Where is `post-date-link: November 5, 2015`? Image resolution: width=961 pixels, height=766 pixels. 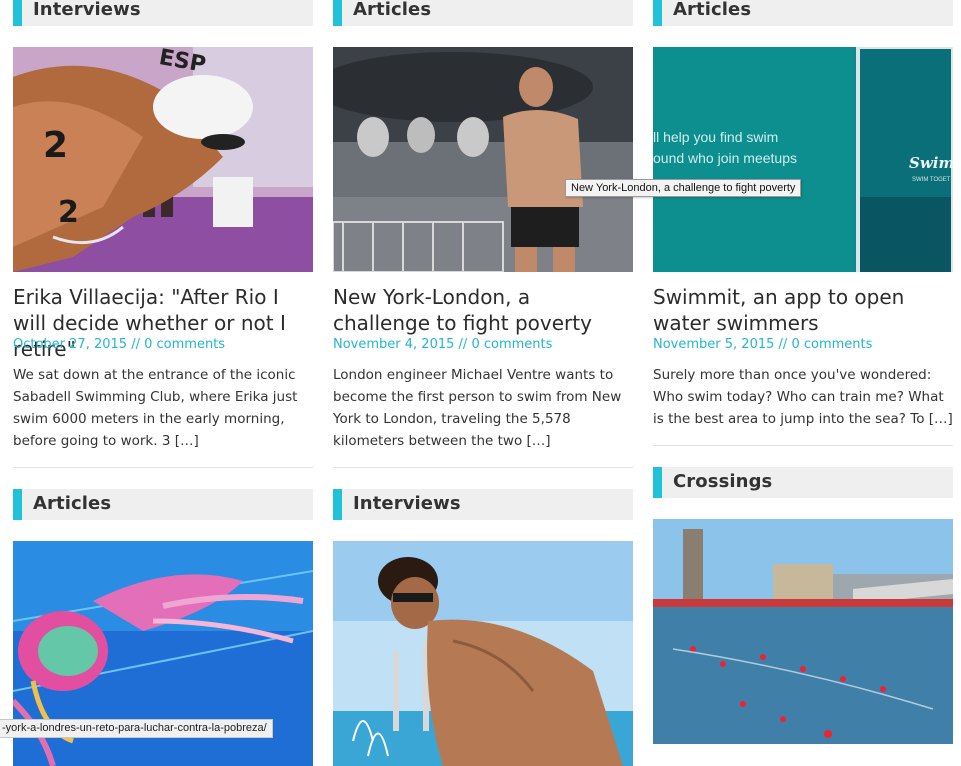 post-date-link: November 5, 2015 is located at coordinates (713, 344).